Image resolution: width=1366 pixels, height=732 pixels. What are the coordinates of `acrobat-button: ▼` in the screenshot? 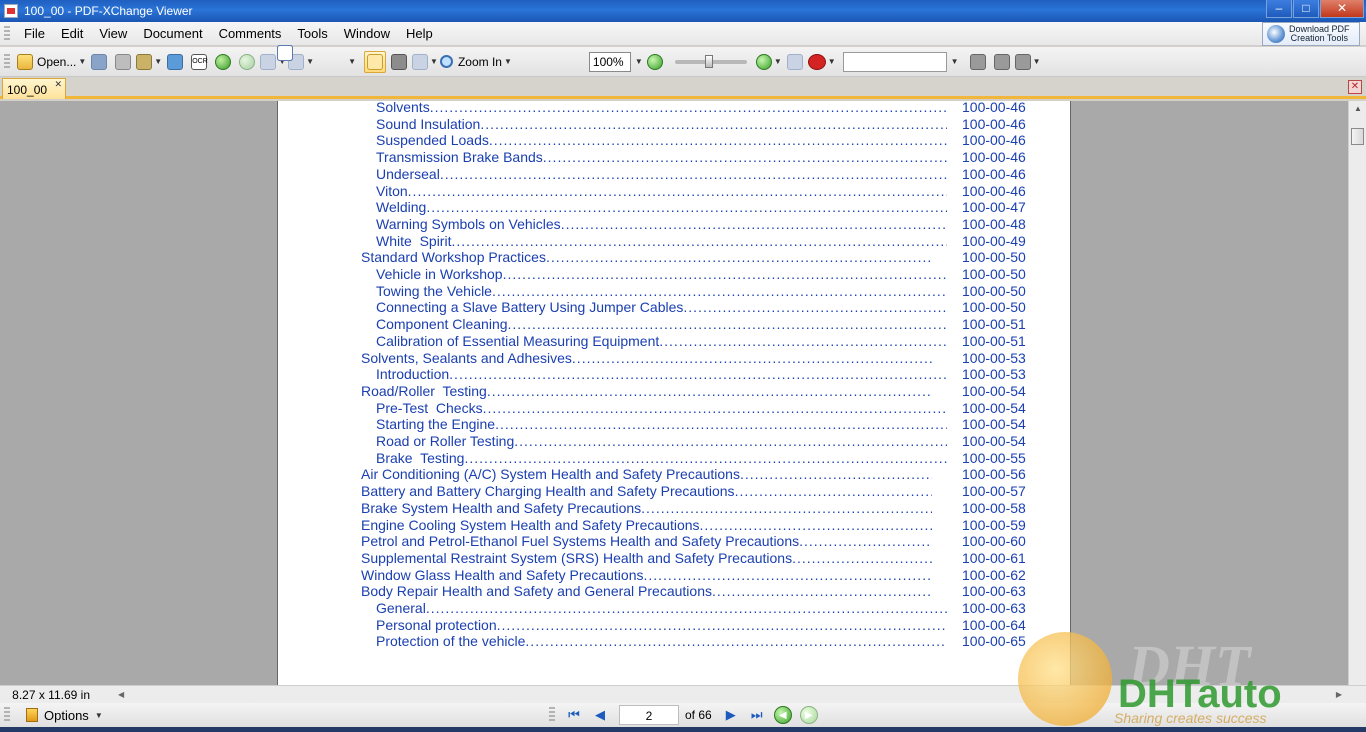 It's located at (821, 62).